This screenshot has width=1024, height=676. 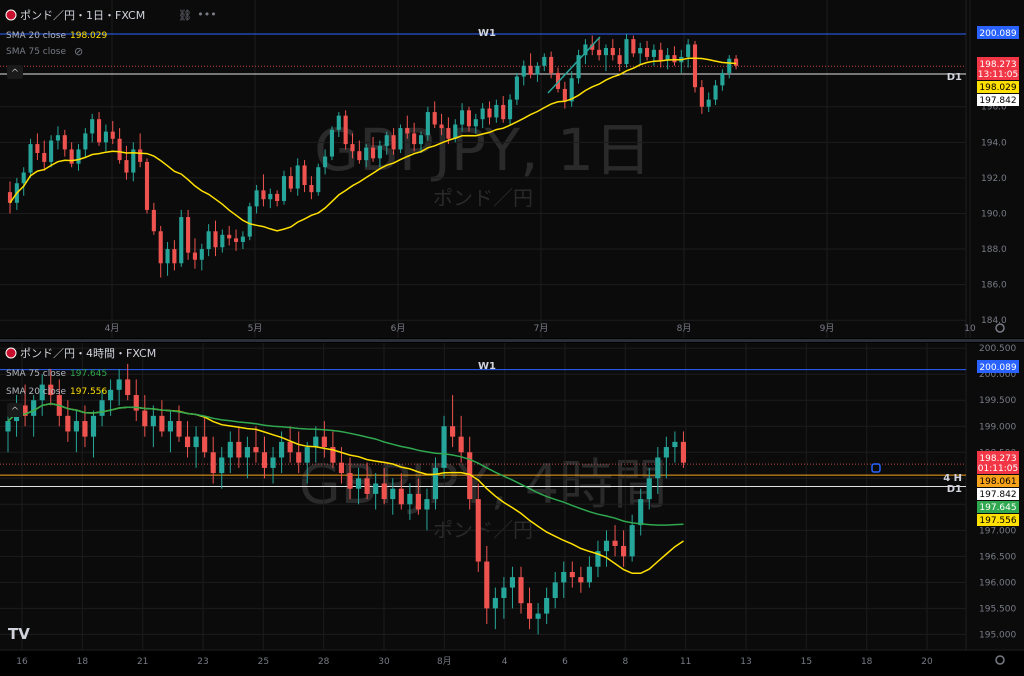 I want to click on x-tick-label: 15, so click(x=806, y=662).